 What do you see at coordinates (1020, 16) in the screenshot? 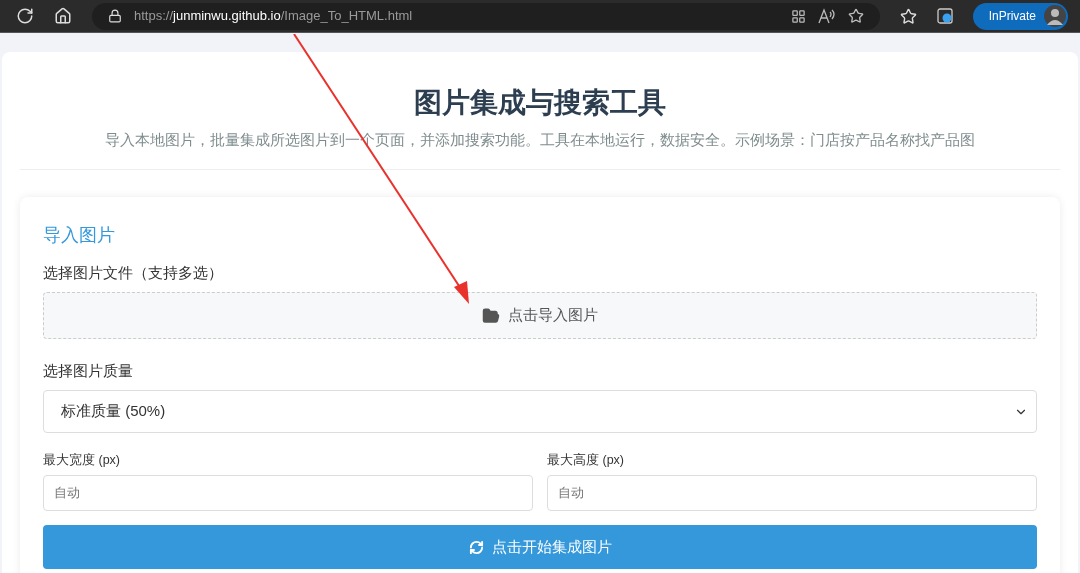
I see `inprivate-badge: InPrivate` at bounding box center [1020, 16].